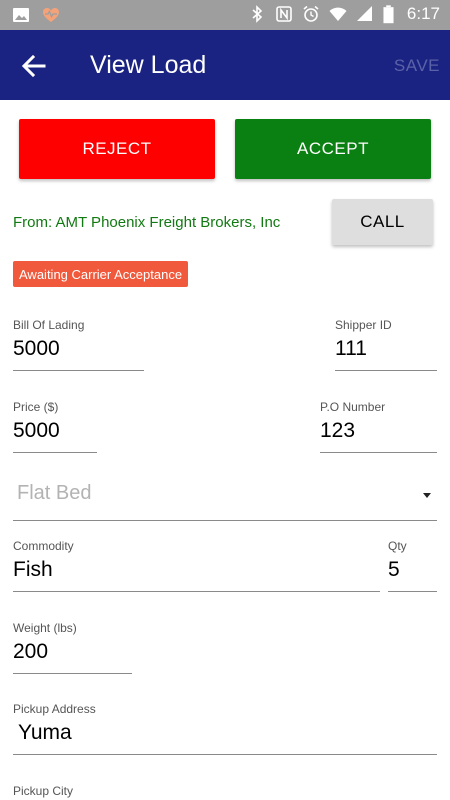  What do you see at coordinates (43, 791) in the screenshot?
I see `pickup-city-label: Pickup City` at bounding box center [43, 791].